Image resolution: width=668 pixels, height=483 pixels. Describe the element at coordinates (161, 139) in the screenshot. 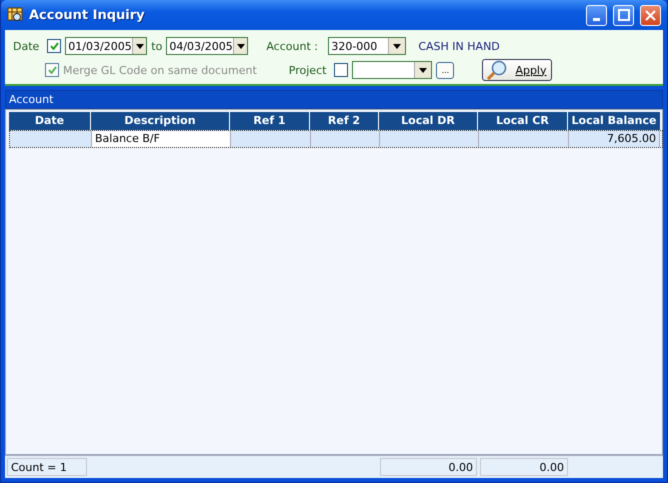

I see `table-cell: Balance B/F` at that location.